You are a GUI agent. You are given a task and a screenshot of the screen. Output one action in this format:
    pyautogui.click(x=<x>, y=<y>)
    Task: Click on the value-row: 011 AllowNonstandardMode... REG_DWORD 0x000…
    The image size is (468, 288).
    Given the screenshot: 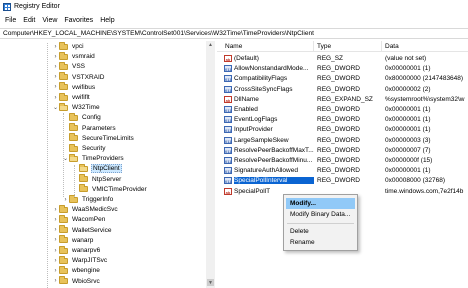 What is the action you would take?
    pyautogui.click(x=342, y=68)
    